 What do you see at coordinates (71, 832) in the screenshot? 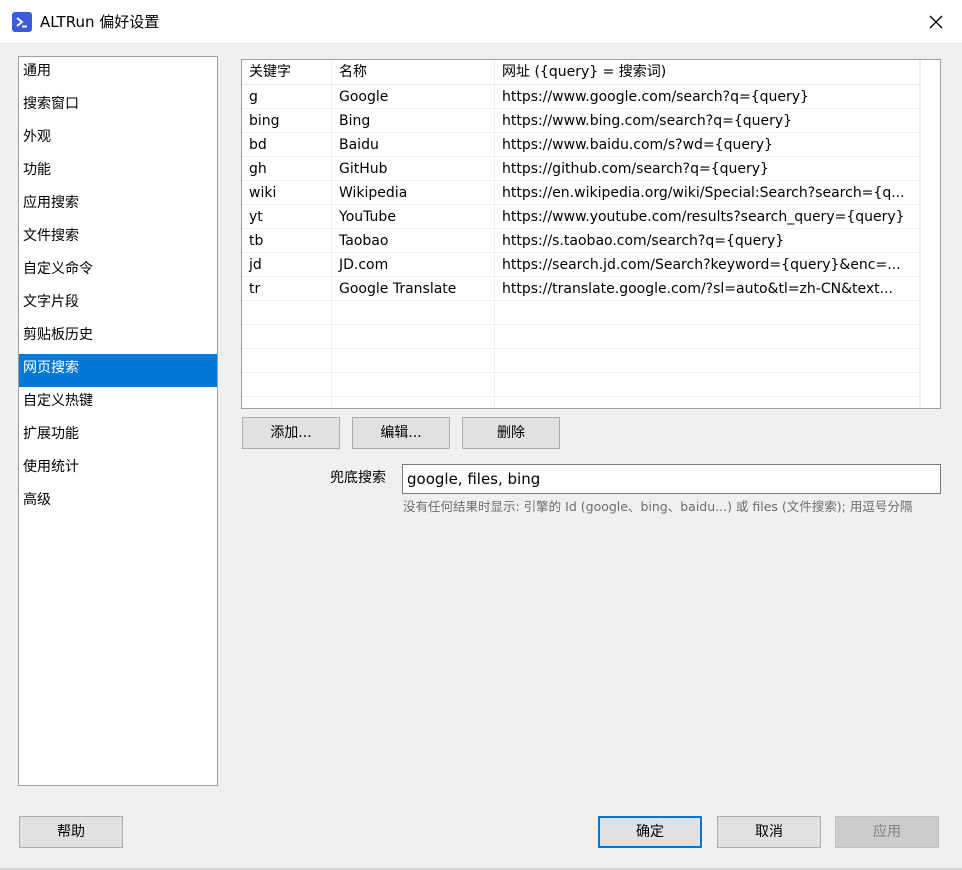
I see `help-button: 帮助` at bounding box center [71, 832].